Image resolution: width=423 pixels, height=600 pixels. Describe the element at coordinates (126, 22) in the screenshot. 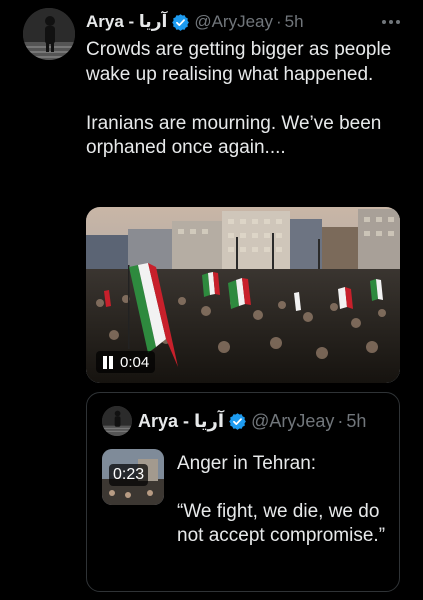

I see `author-name: Arya - آریا` at that location.